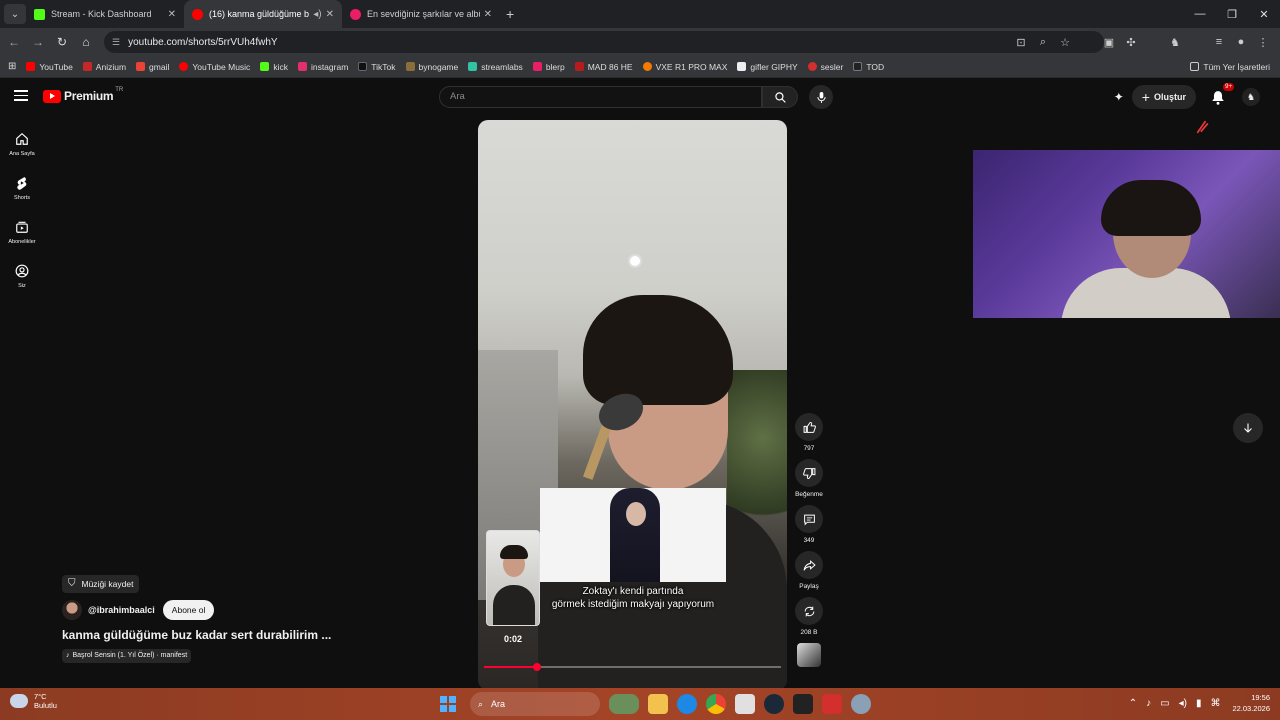 The width and height of the screenshot is (1280, 720). Describe the element at coordinates (603, 67) in the screenshot. I see `bookmark-mad86he: MAD 86 HE` at that location.